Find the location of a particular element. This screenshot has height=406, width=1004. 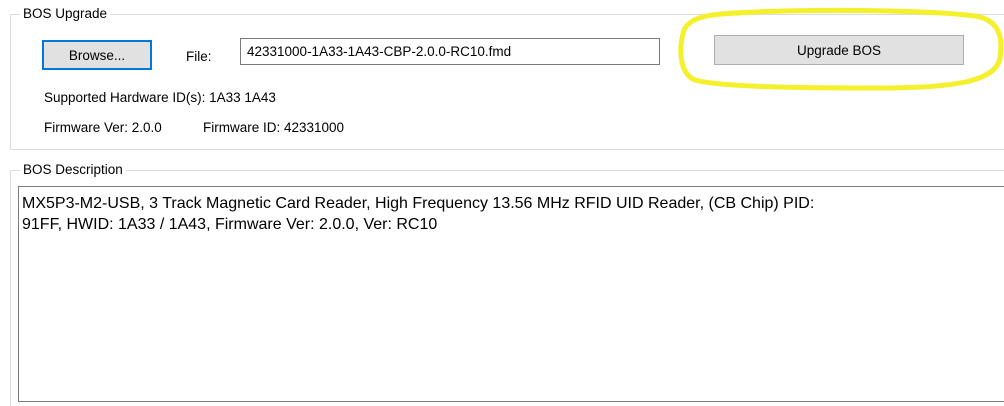

file-label: File: is located at coordinates (199, 56).